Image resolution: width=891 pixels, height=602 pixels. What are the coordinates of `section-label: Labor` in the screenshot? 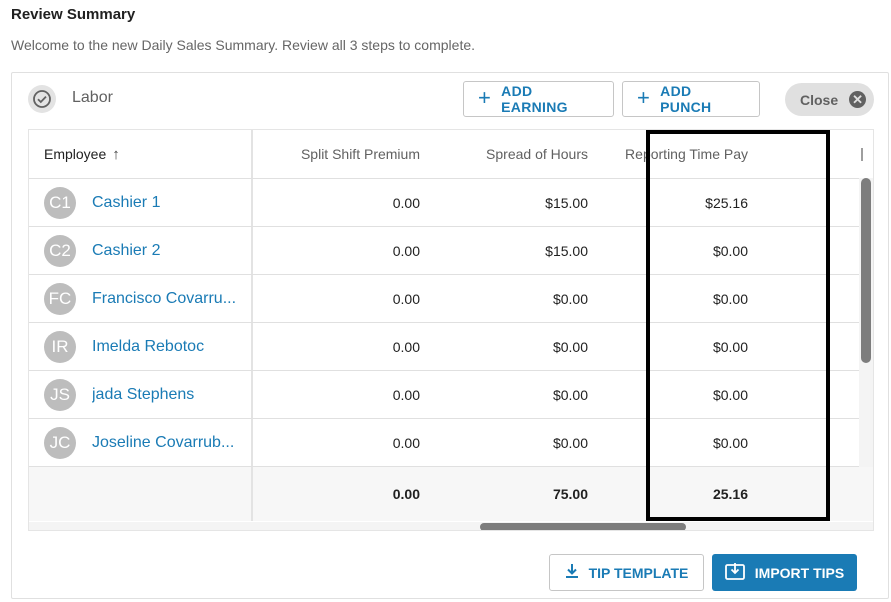 It's located at (92, 97).